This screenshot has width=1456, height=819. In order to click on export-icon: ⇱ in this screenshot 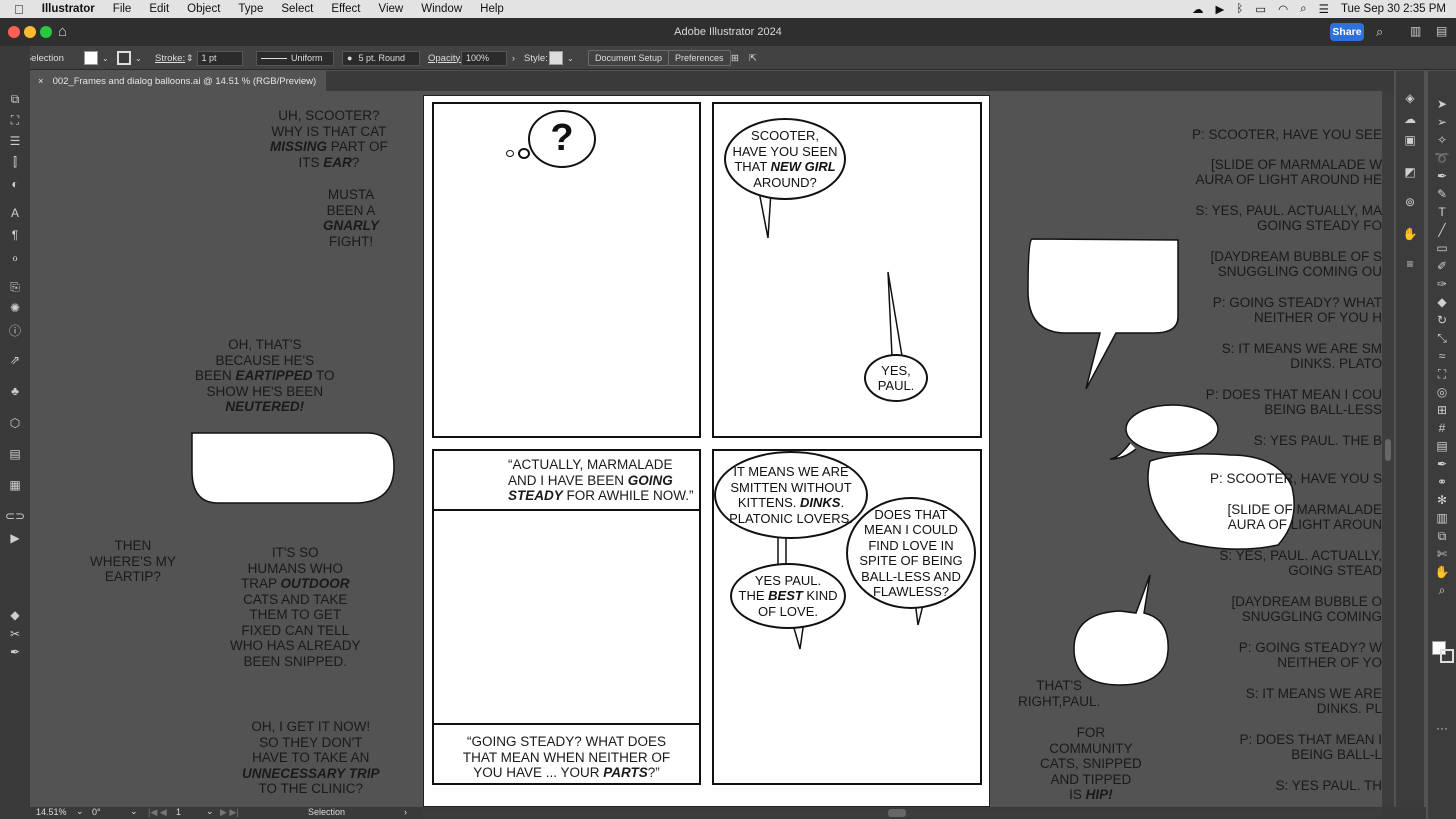, I will do `click(753, 58)`.